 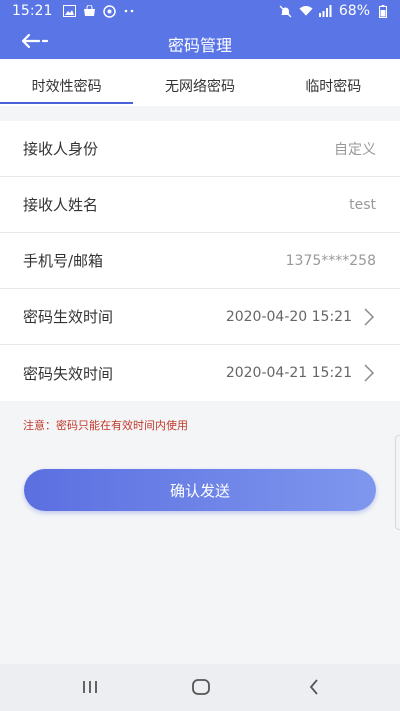 What do you see at coordinates (89, 11) in the screenshot?
I see `bag-icon` at bounding box center [89, 11].